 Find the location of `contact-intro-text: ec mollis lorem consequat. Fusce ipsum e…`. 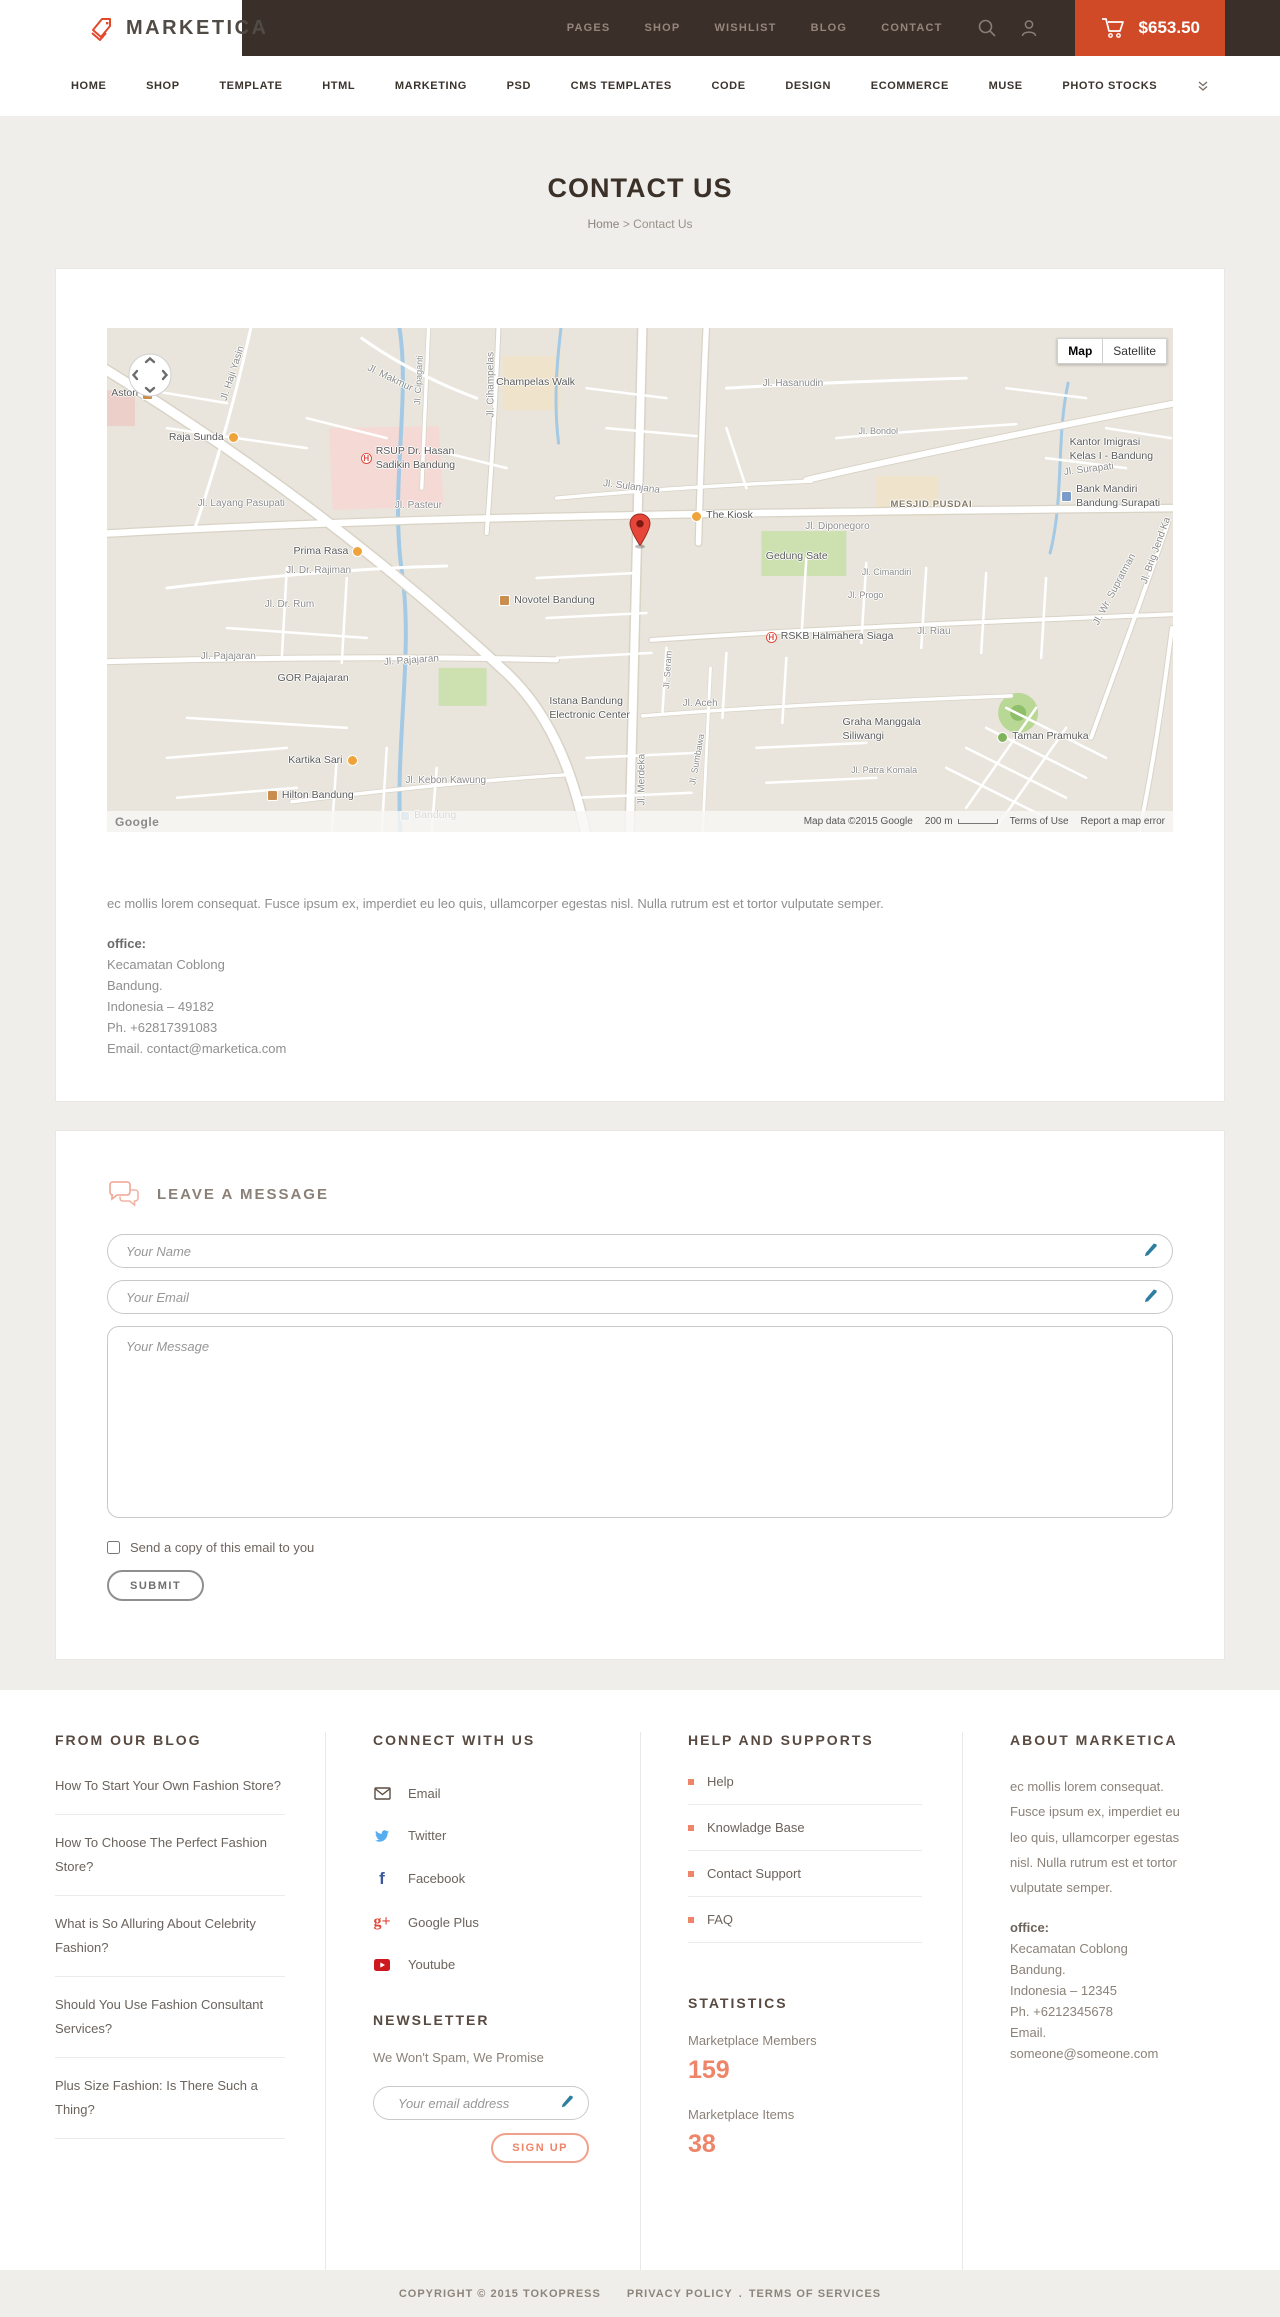

contact-intro-text: ec mollis lorem consequat. Fusce ipsum e… is located at coordinates (495, 903).